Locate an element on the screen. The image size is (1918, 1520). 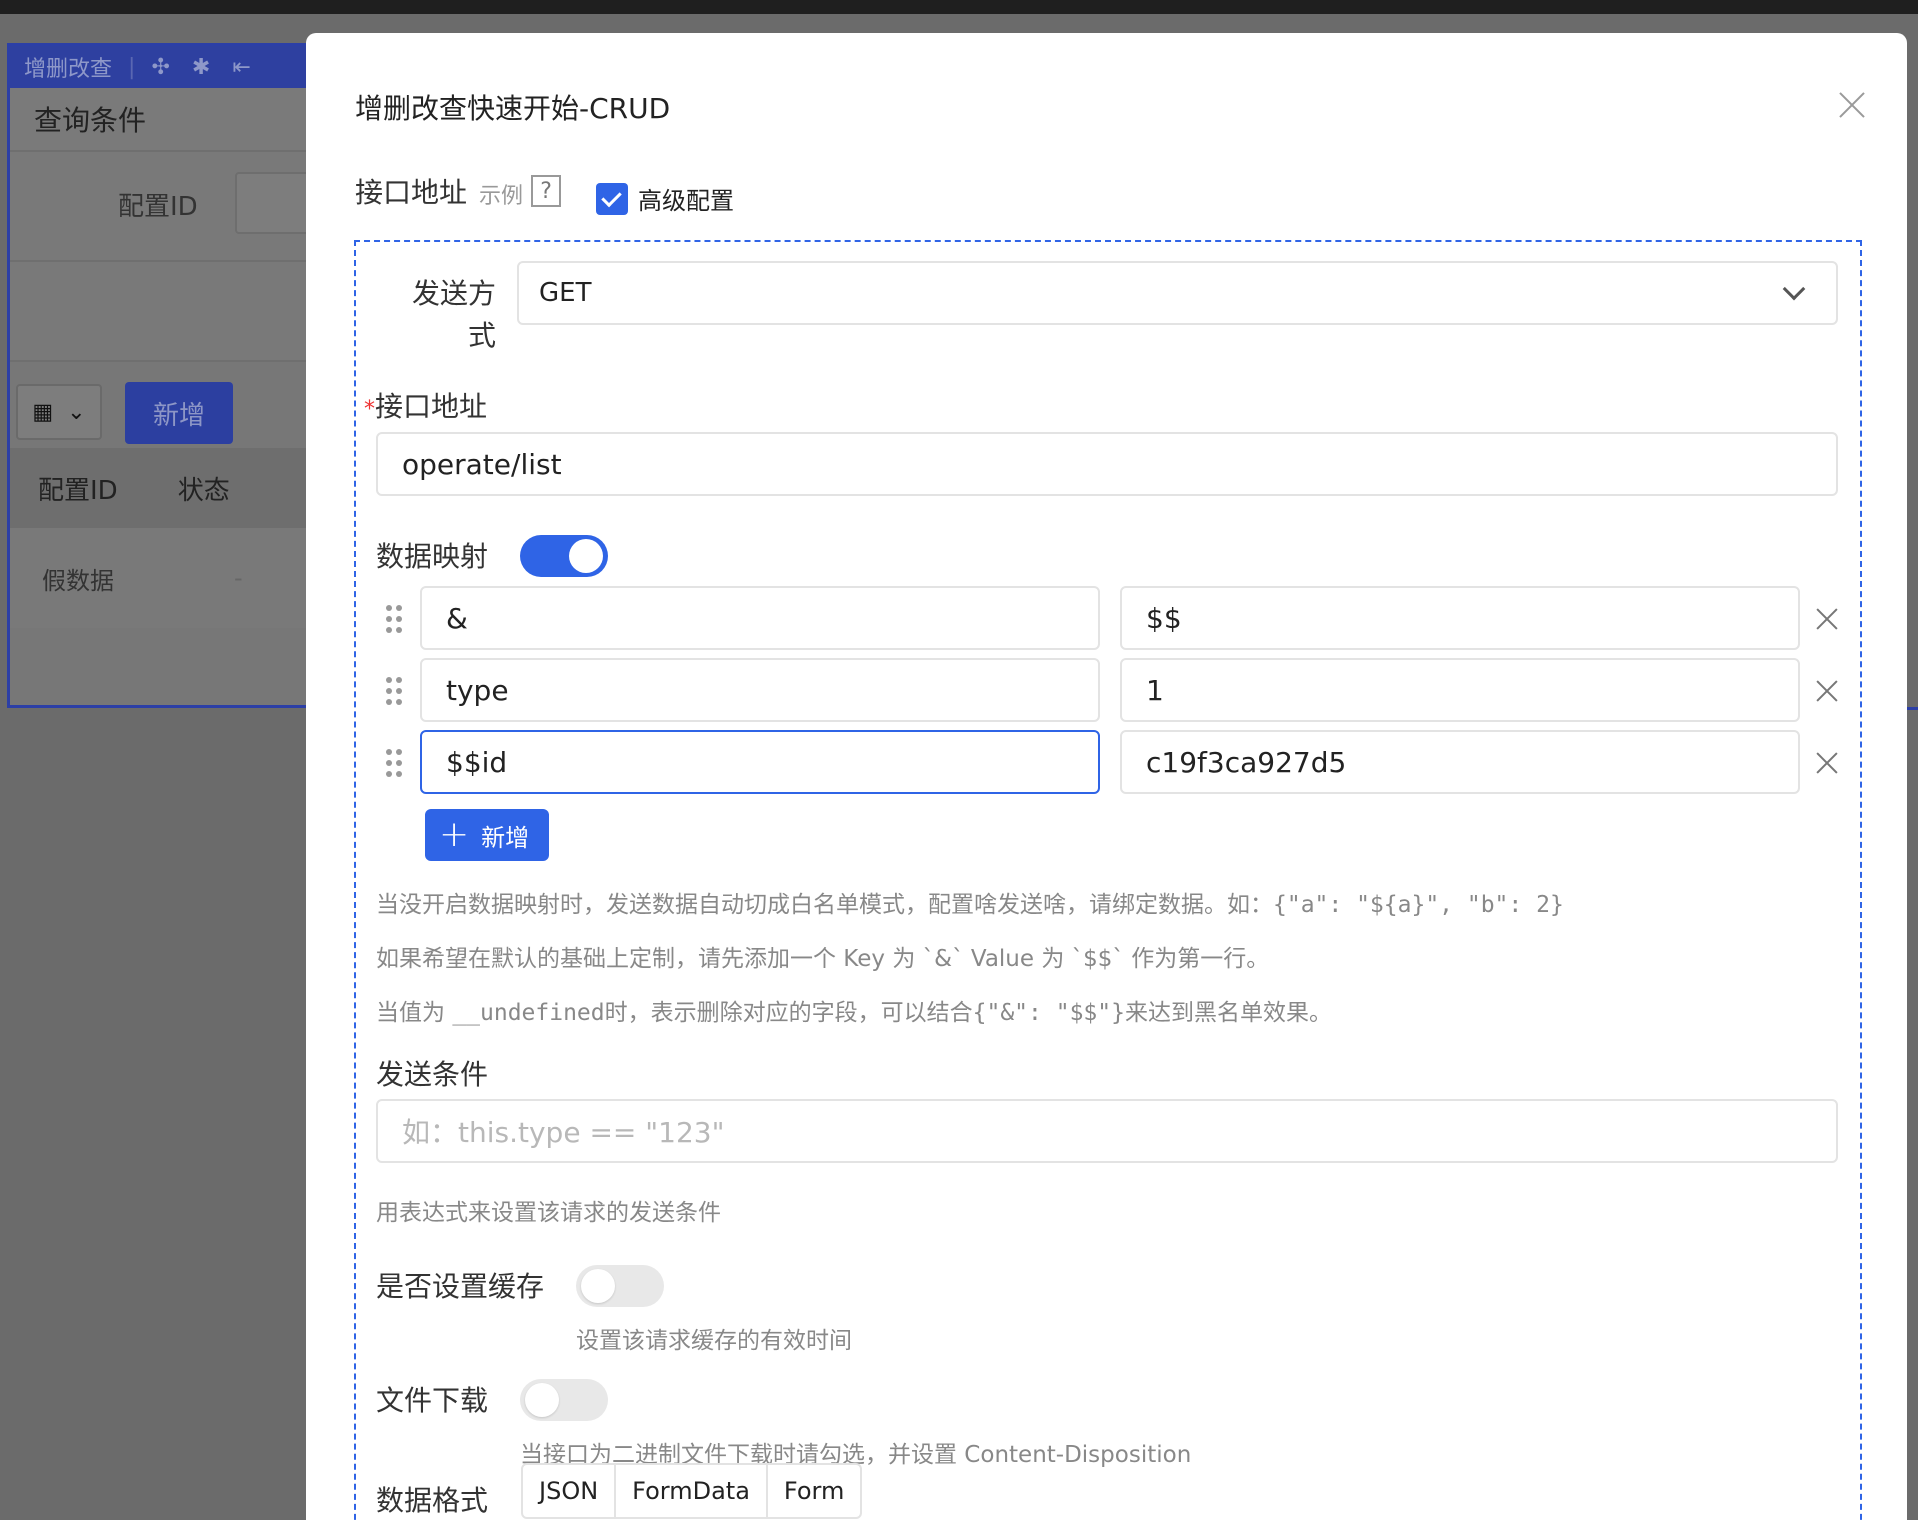
mapping-key-input: type is located at coordinates (760, 690).